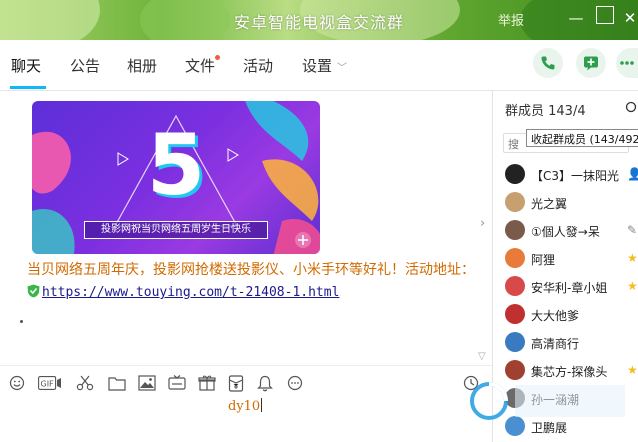 The height and width of the screenshot is (442, 638). I want to click on member-row: 集芯方-探像头 ★, so click(571, 371).